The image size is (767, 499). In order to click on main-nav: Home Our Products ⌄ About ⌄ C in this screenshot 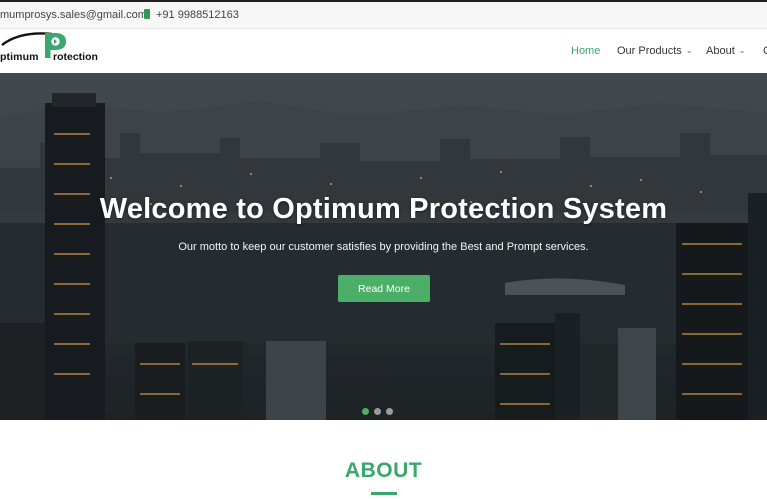, I will do `click(383, 53)`.